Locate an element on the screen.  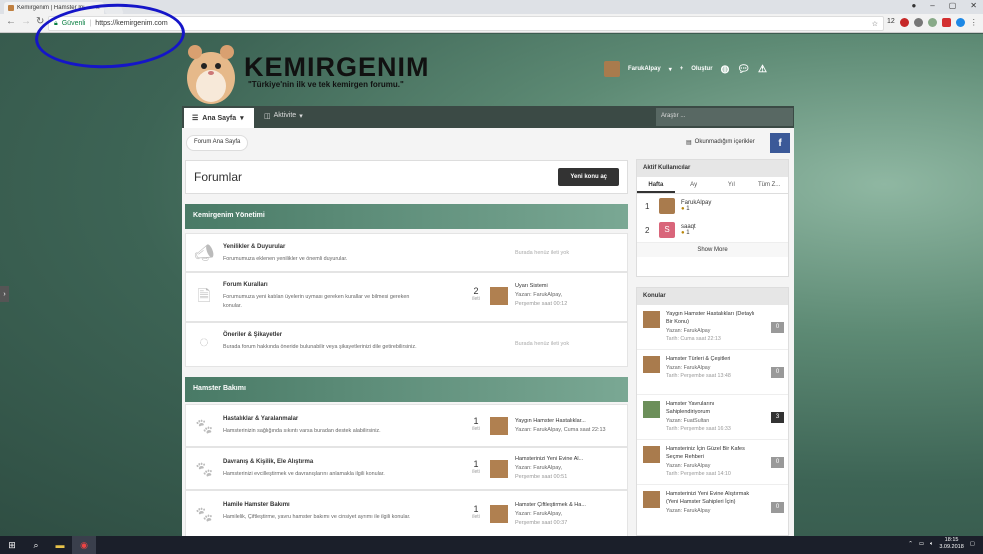
unread-content-link: ▤ Okunmadığım içerikler is located at coordinates (720, 142).